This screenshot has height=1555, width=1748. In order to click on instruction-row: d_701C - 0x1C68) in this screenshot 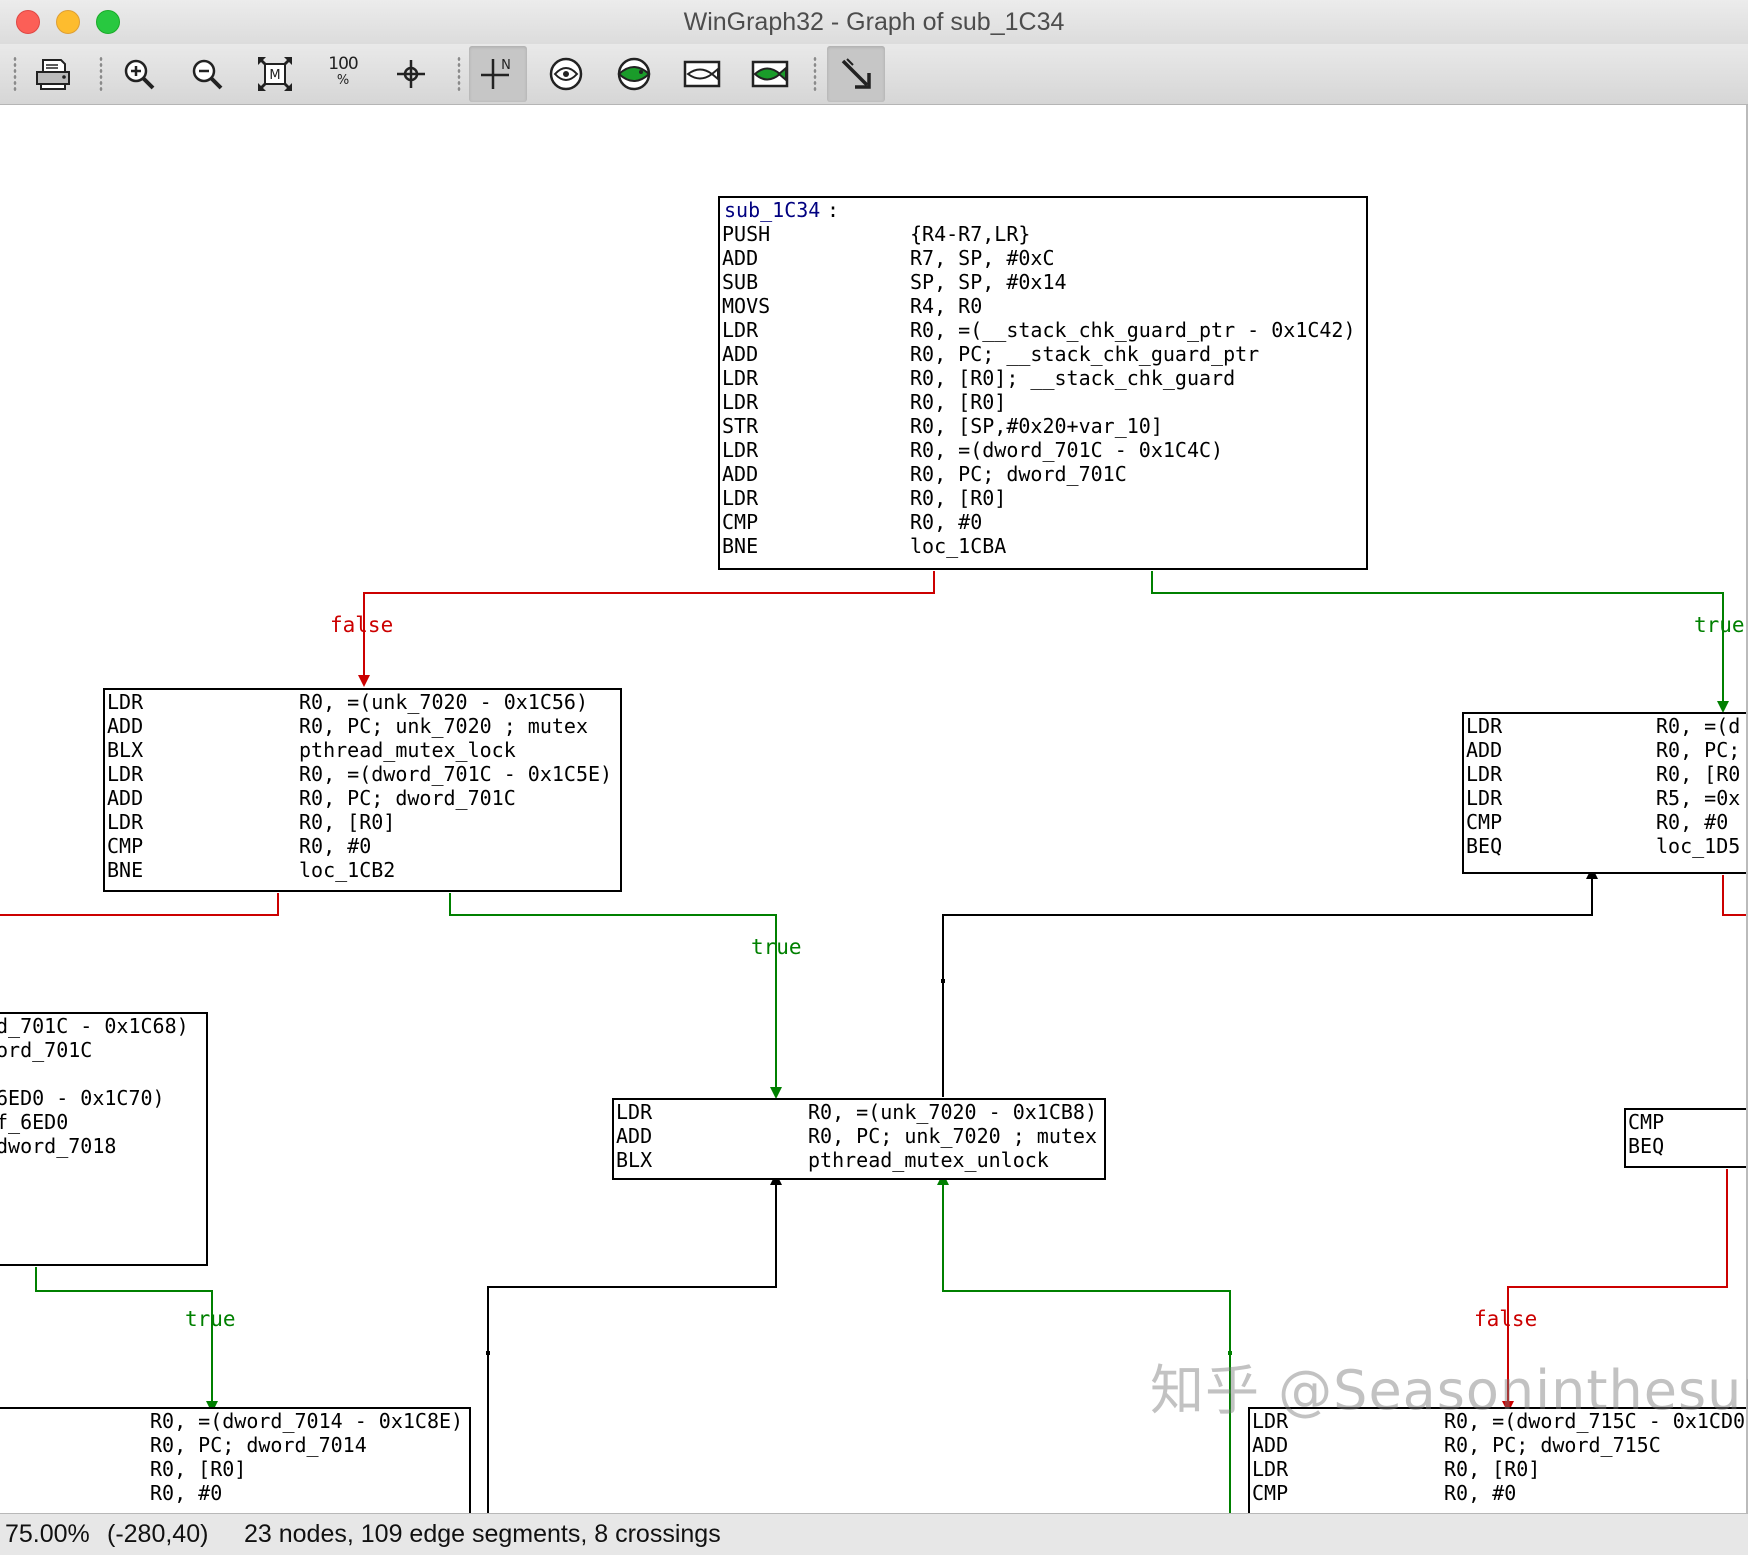, I will do `click(103, 1026)`.